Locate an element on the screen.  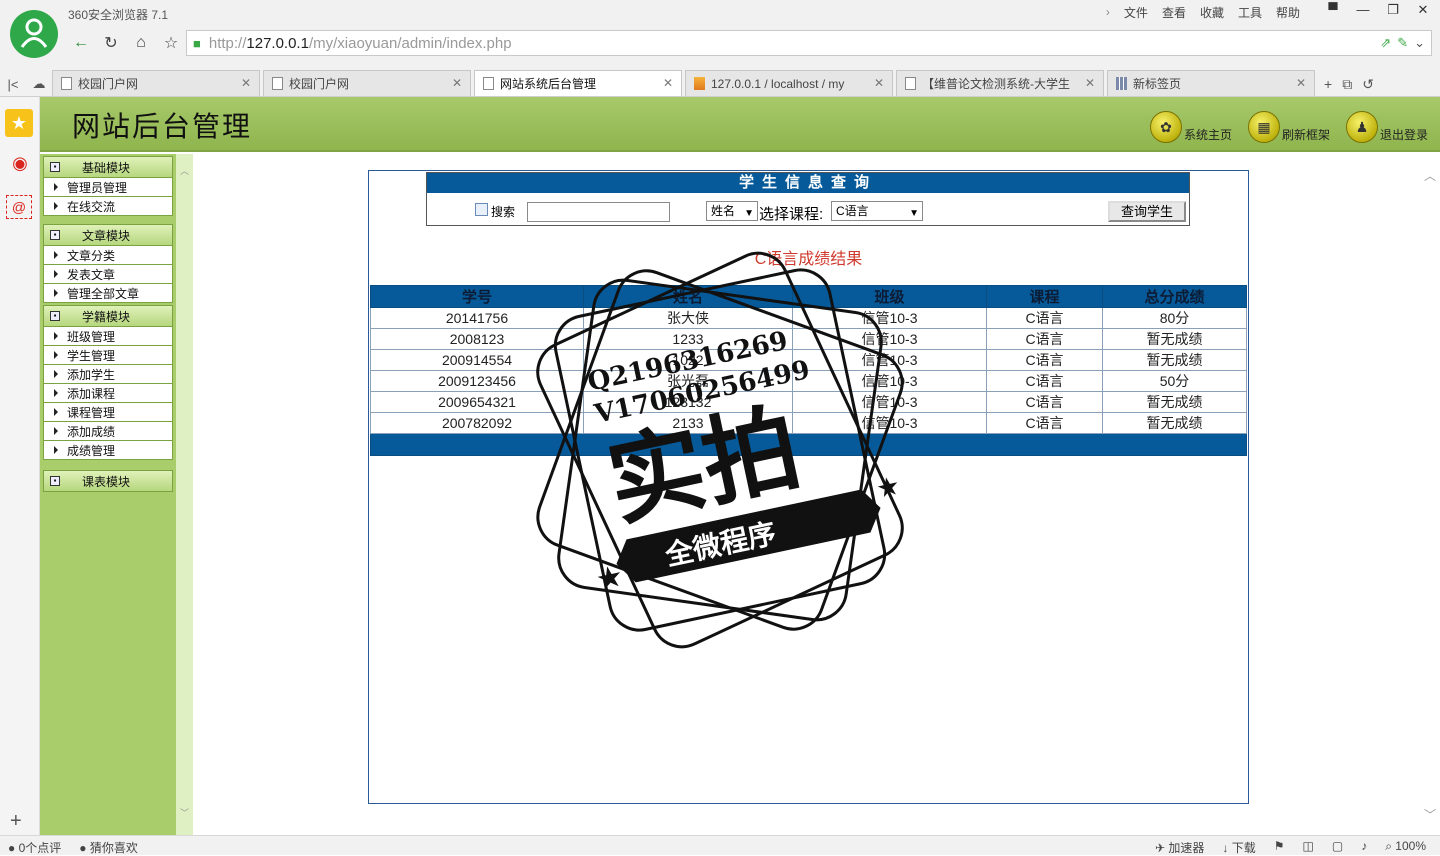
group-header-basic: ▪ 基础模块 is located at coordinates (108, 167).